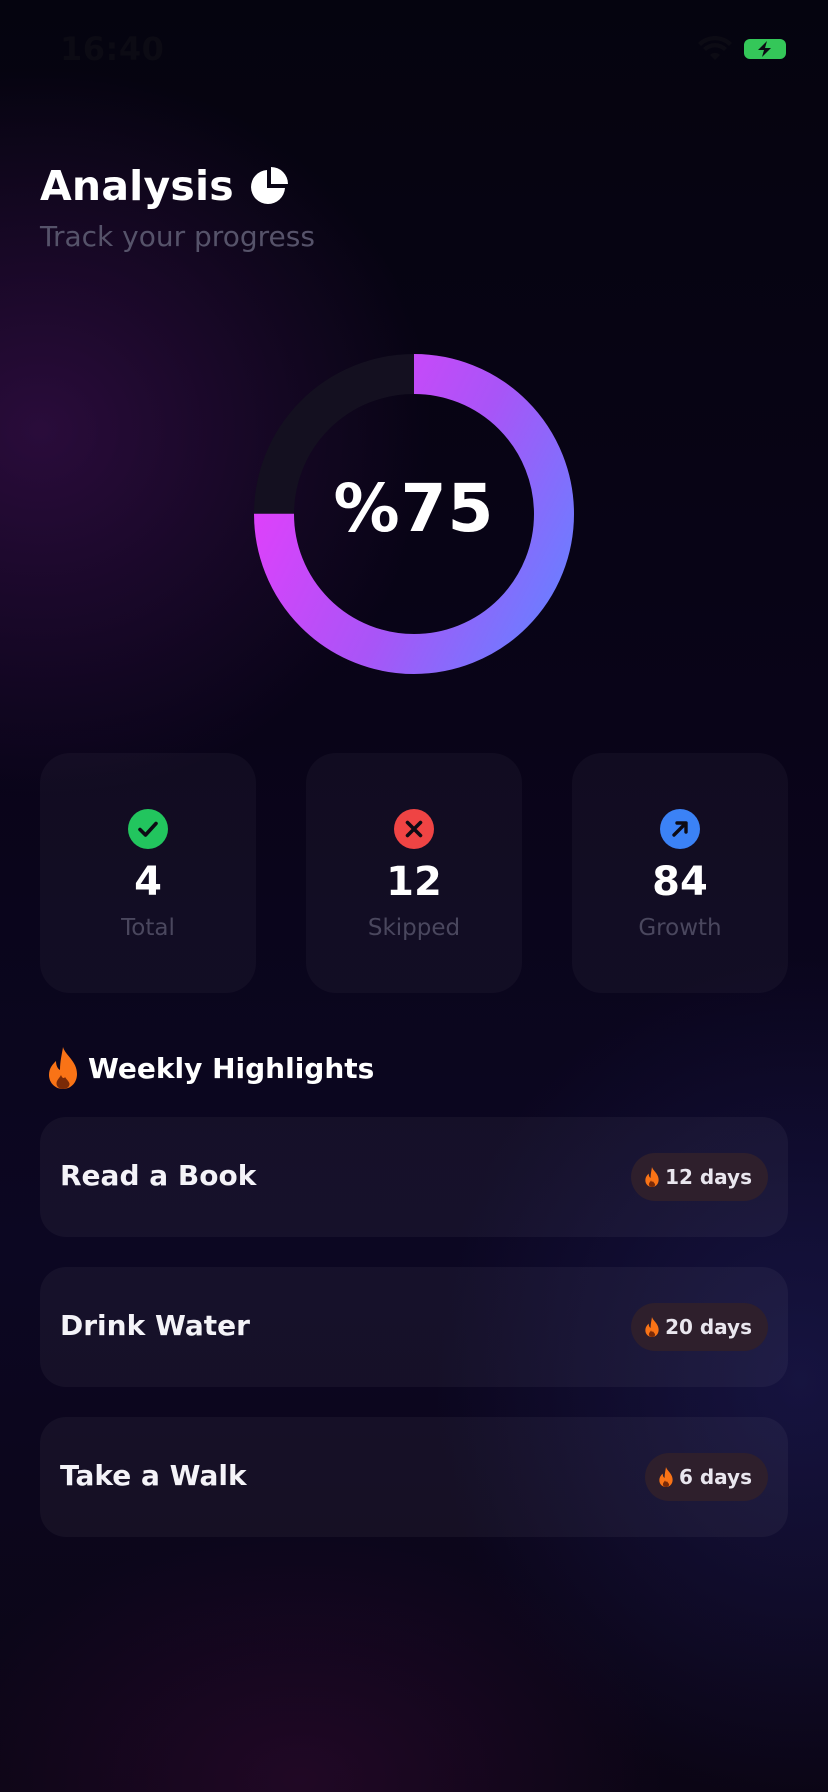 Image resolution: width=828 pixels, height=1792 pixels. I want to click on streak-badge: 6 days, so click(706, 1477).